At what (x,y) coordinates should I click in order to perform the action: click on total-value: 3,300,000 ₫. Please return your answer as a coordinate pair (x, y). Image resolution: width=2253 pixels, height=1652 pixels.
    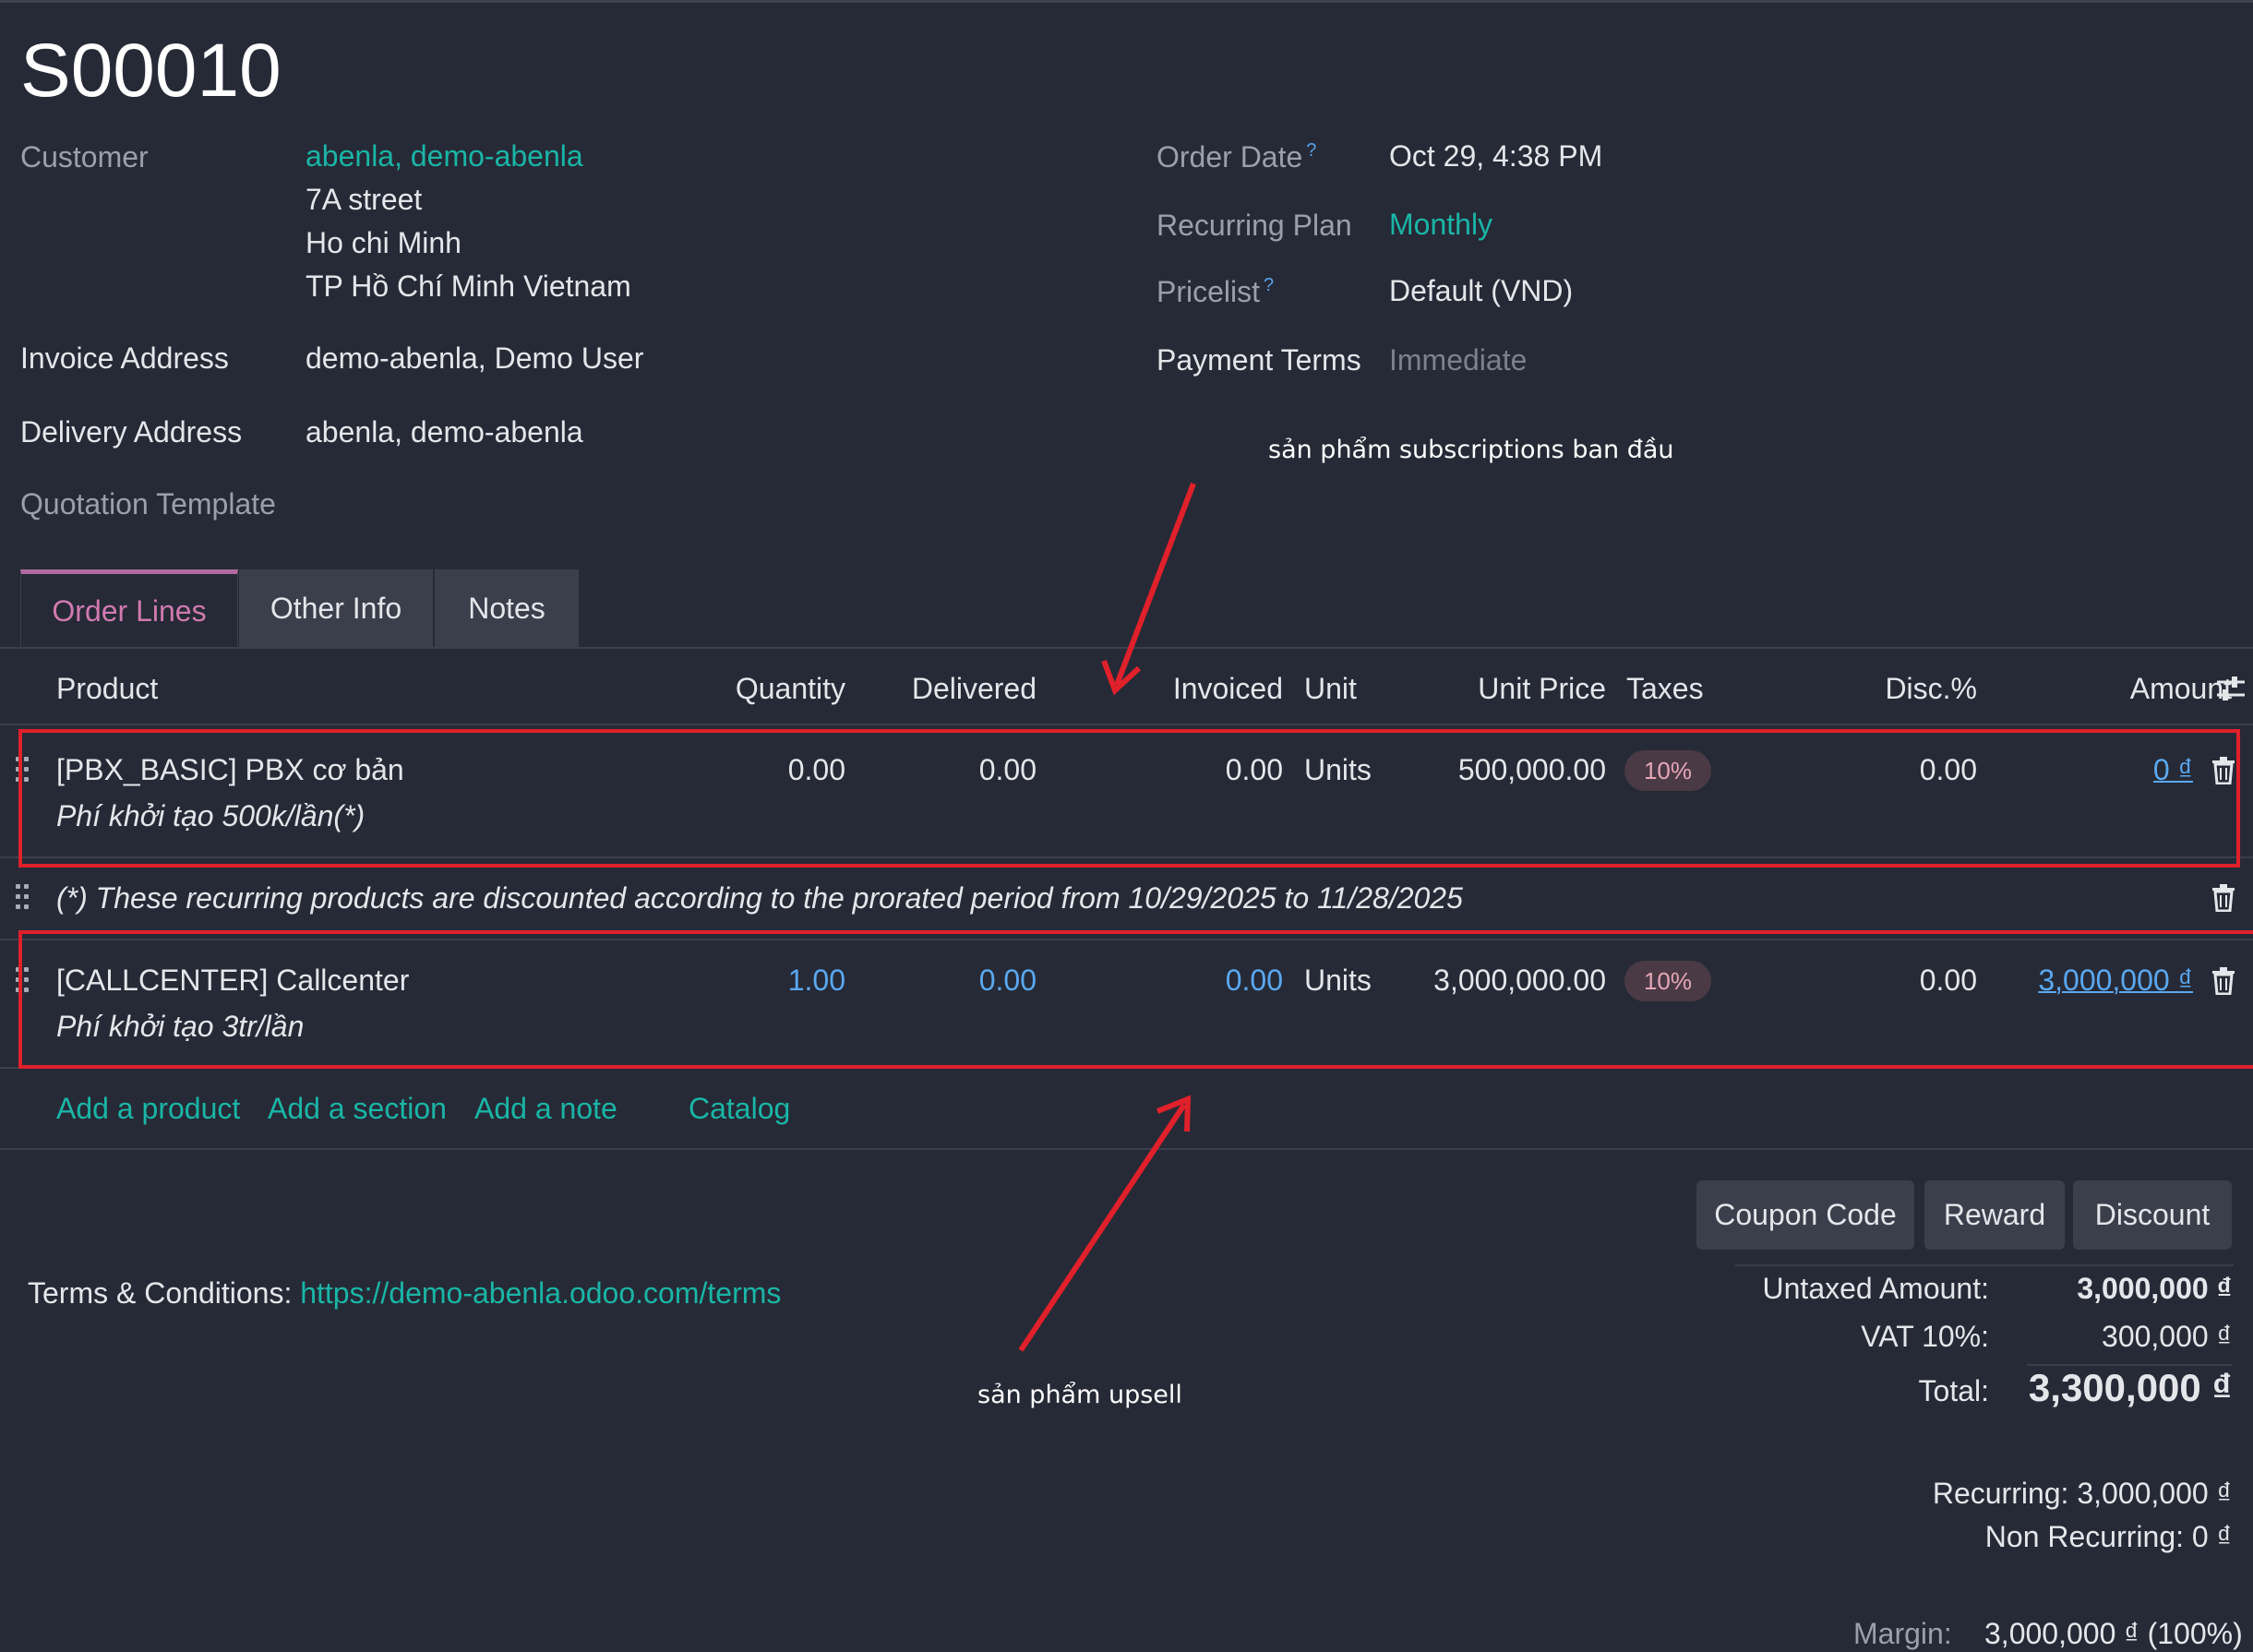
    Looking at the image, I should click on (2130, 1387).